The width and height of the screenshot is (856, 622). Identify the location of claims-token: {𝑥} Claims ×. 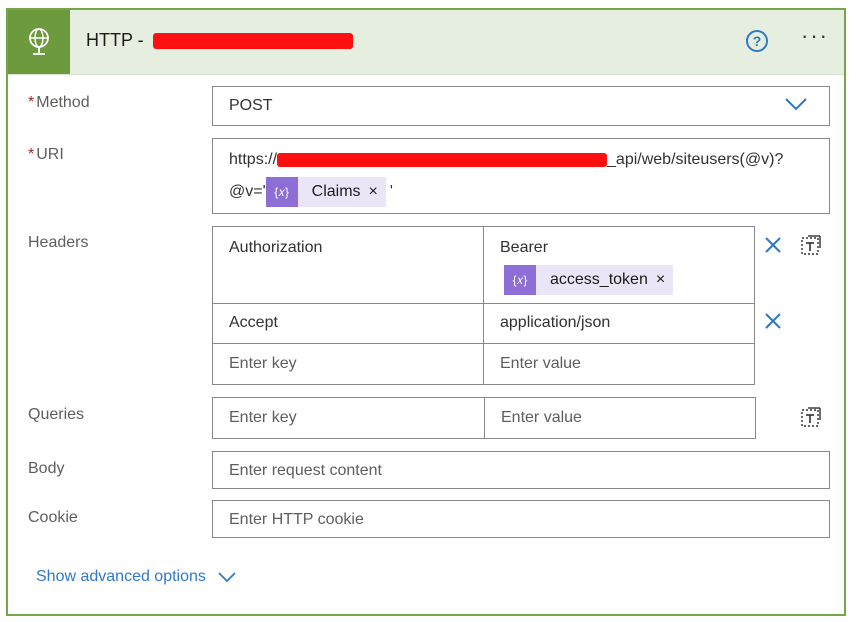
(325, 192).